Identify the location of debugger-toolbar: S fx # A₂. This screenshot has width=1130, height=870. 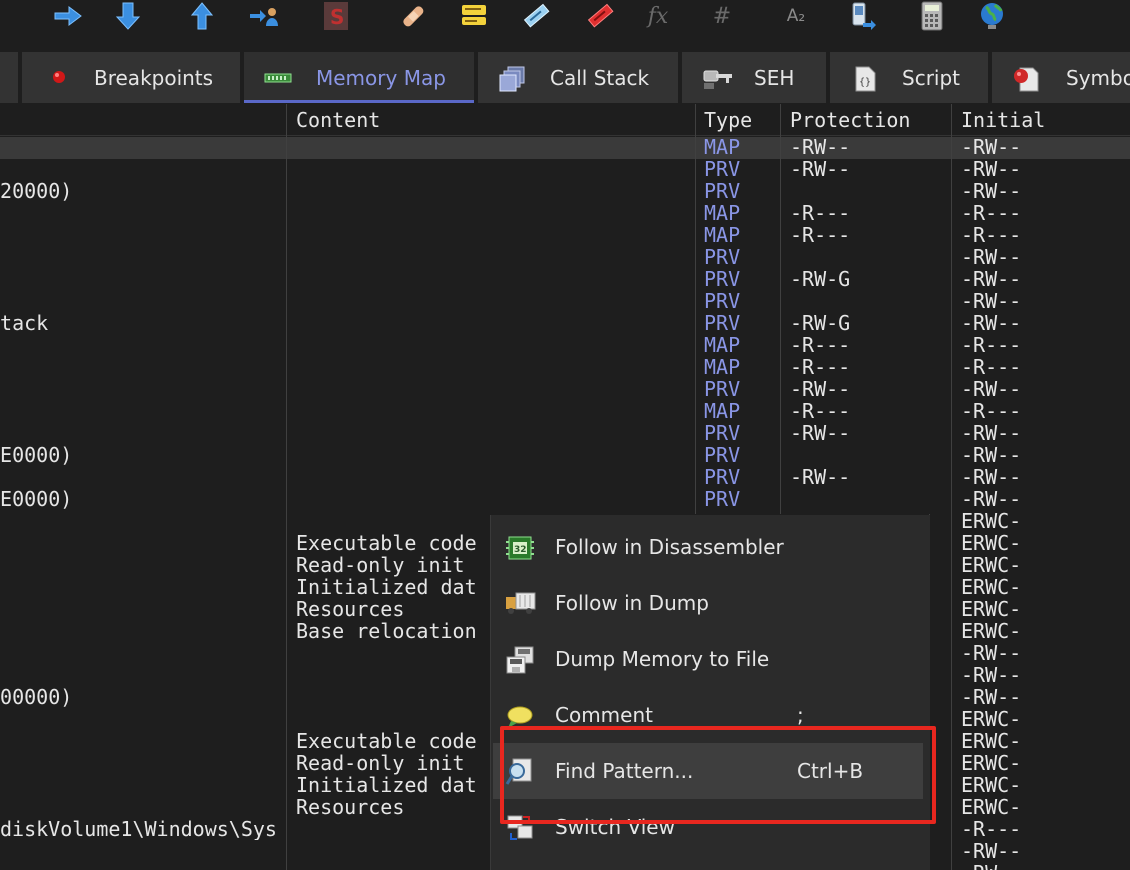
(565, 23).